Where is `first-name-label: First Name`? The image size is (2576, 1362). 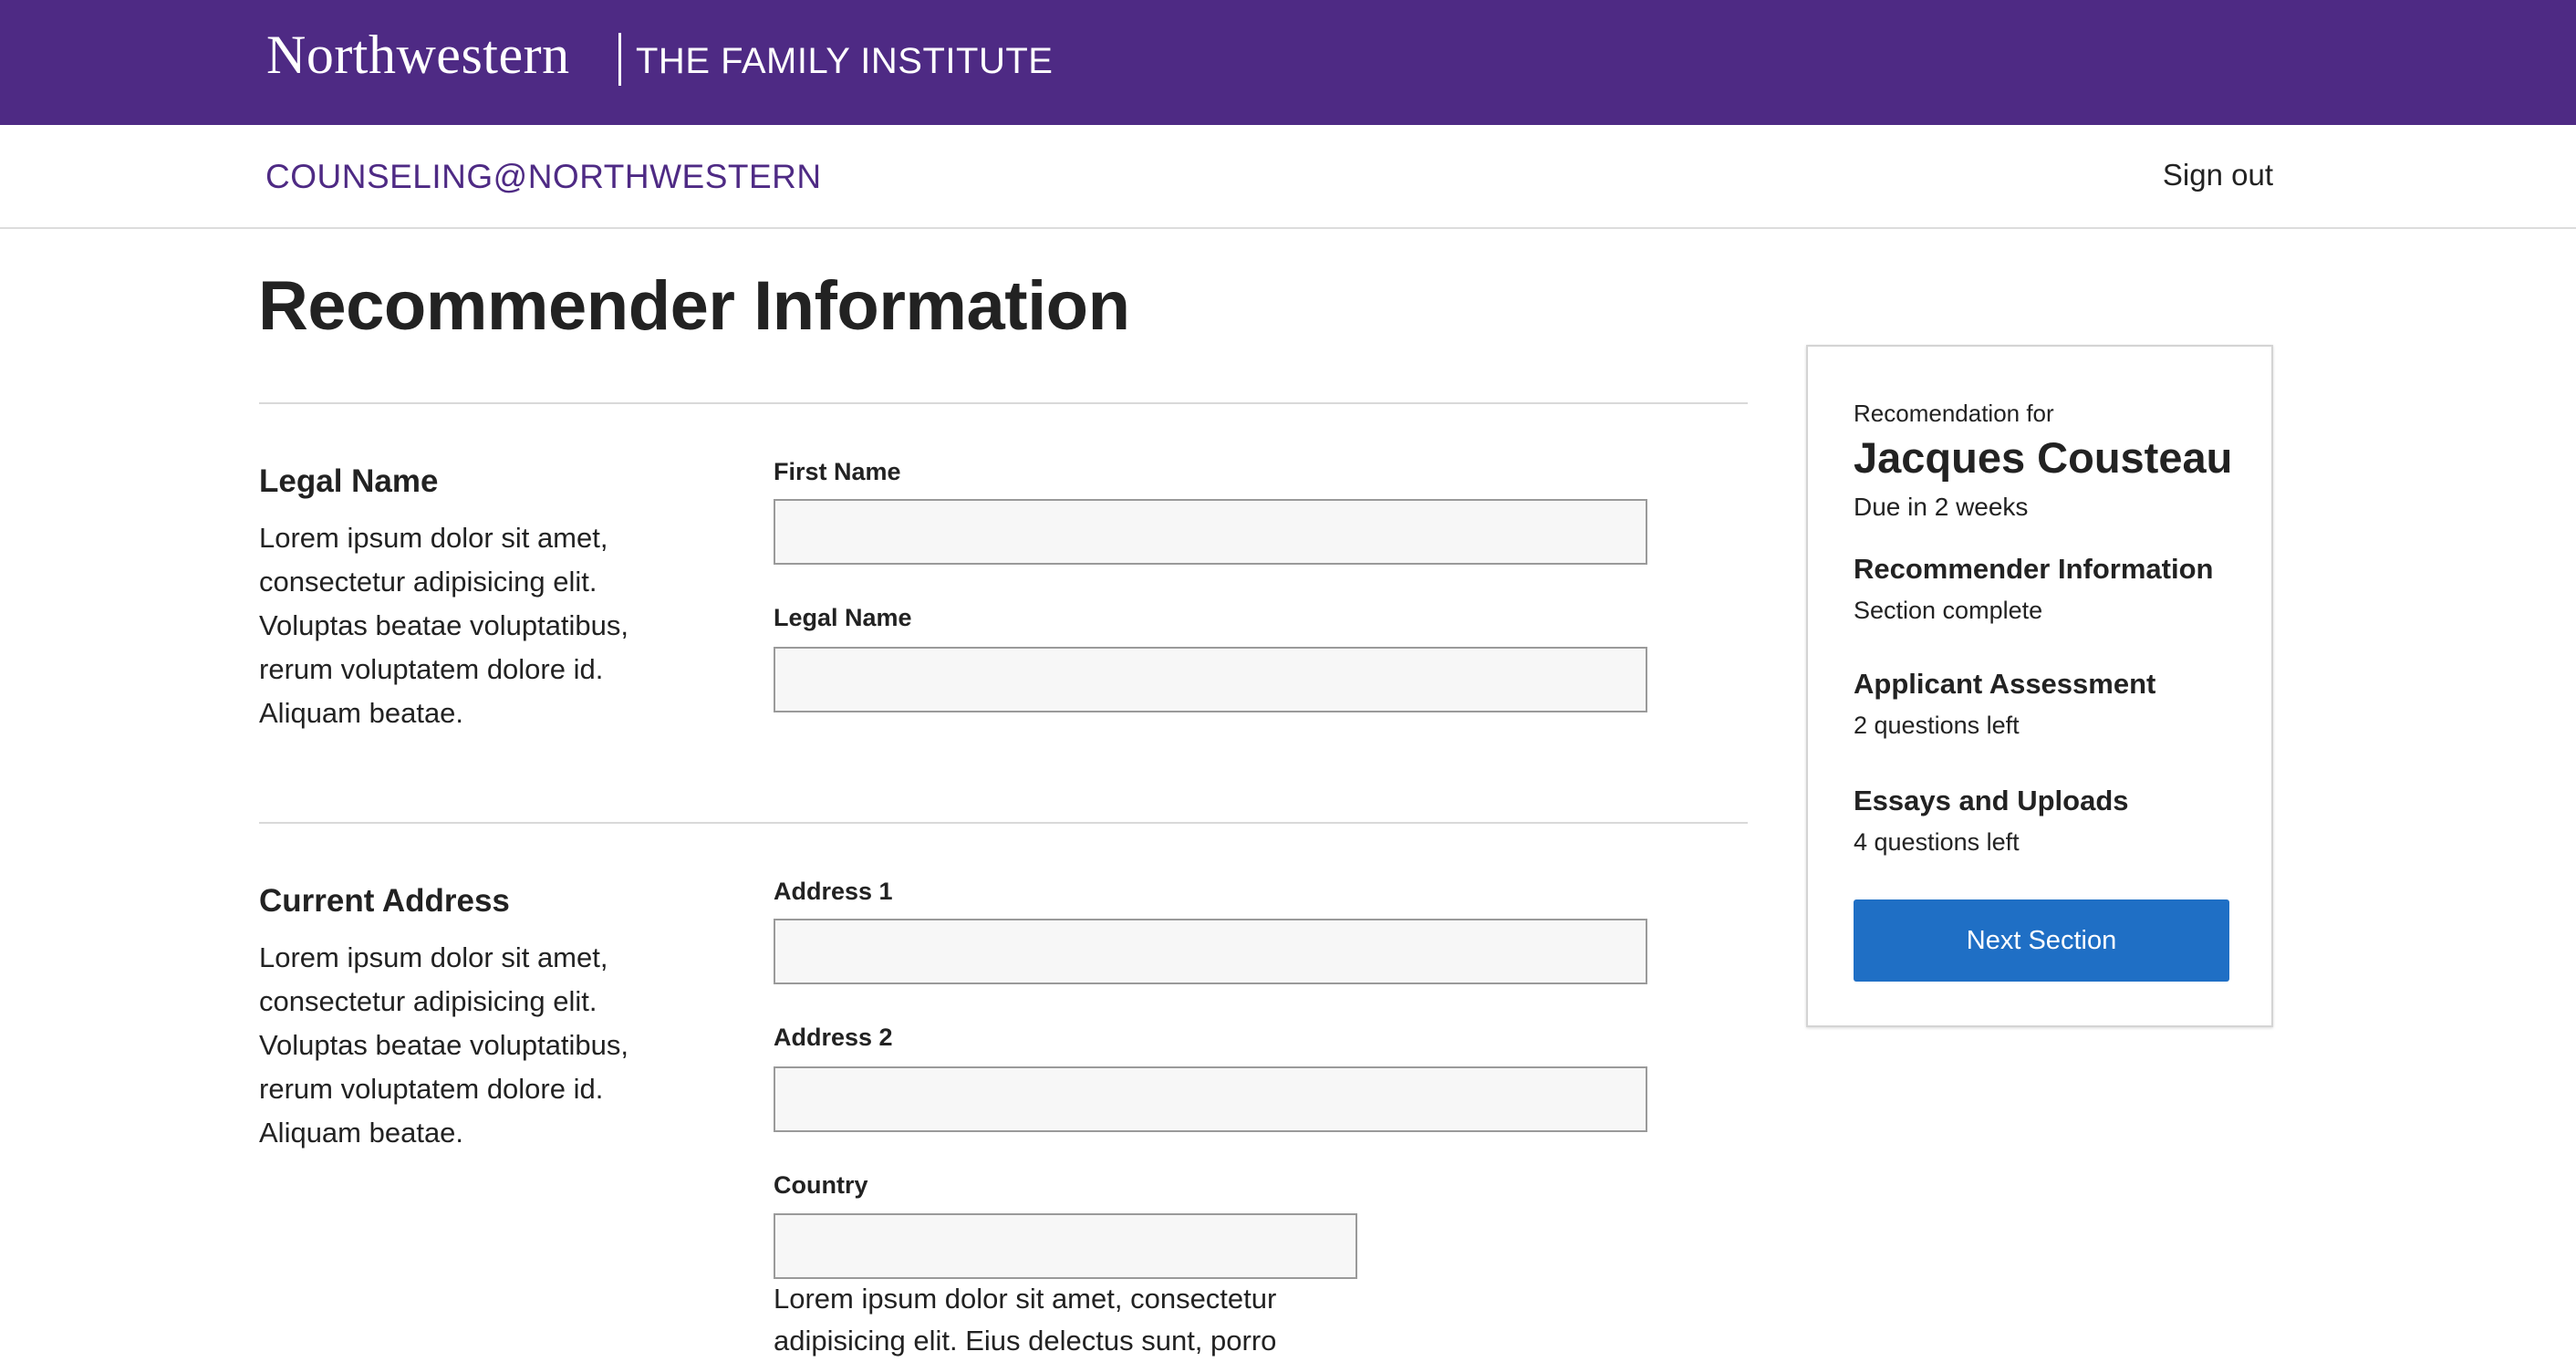 first-name-label: First Name is located at coordinates (837, 471).